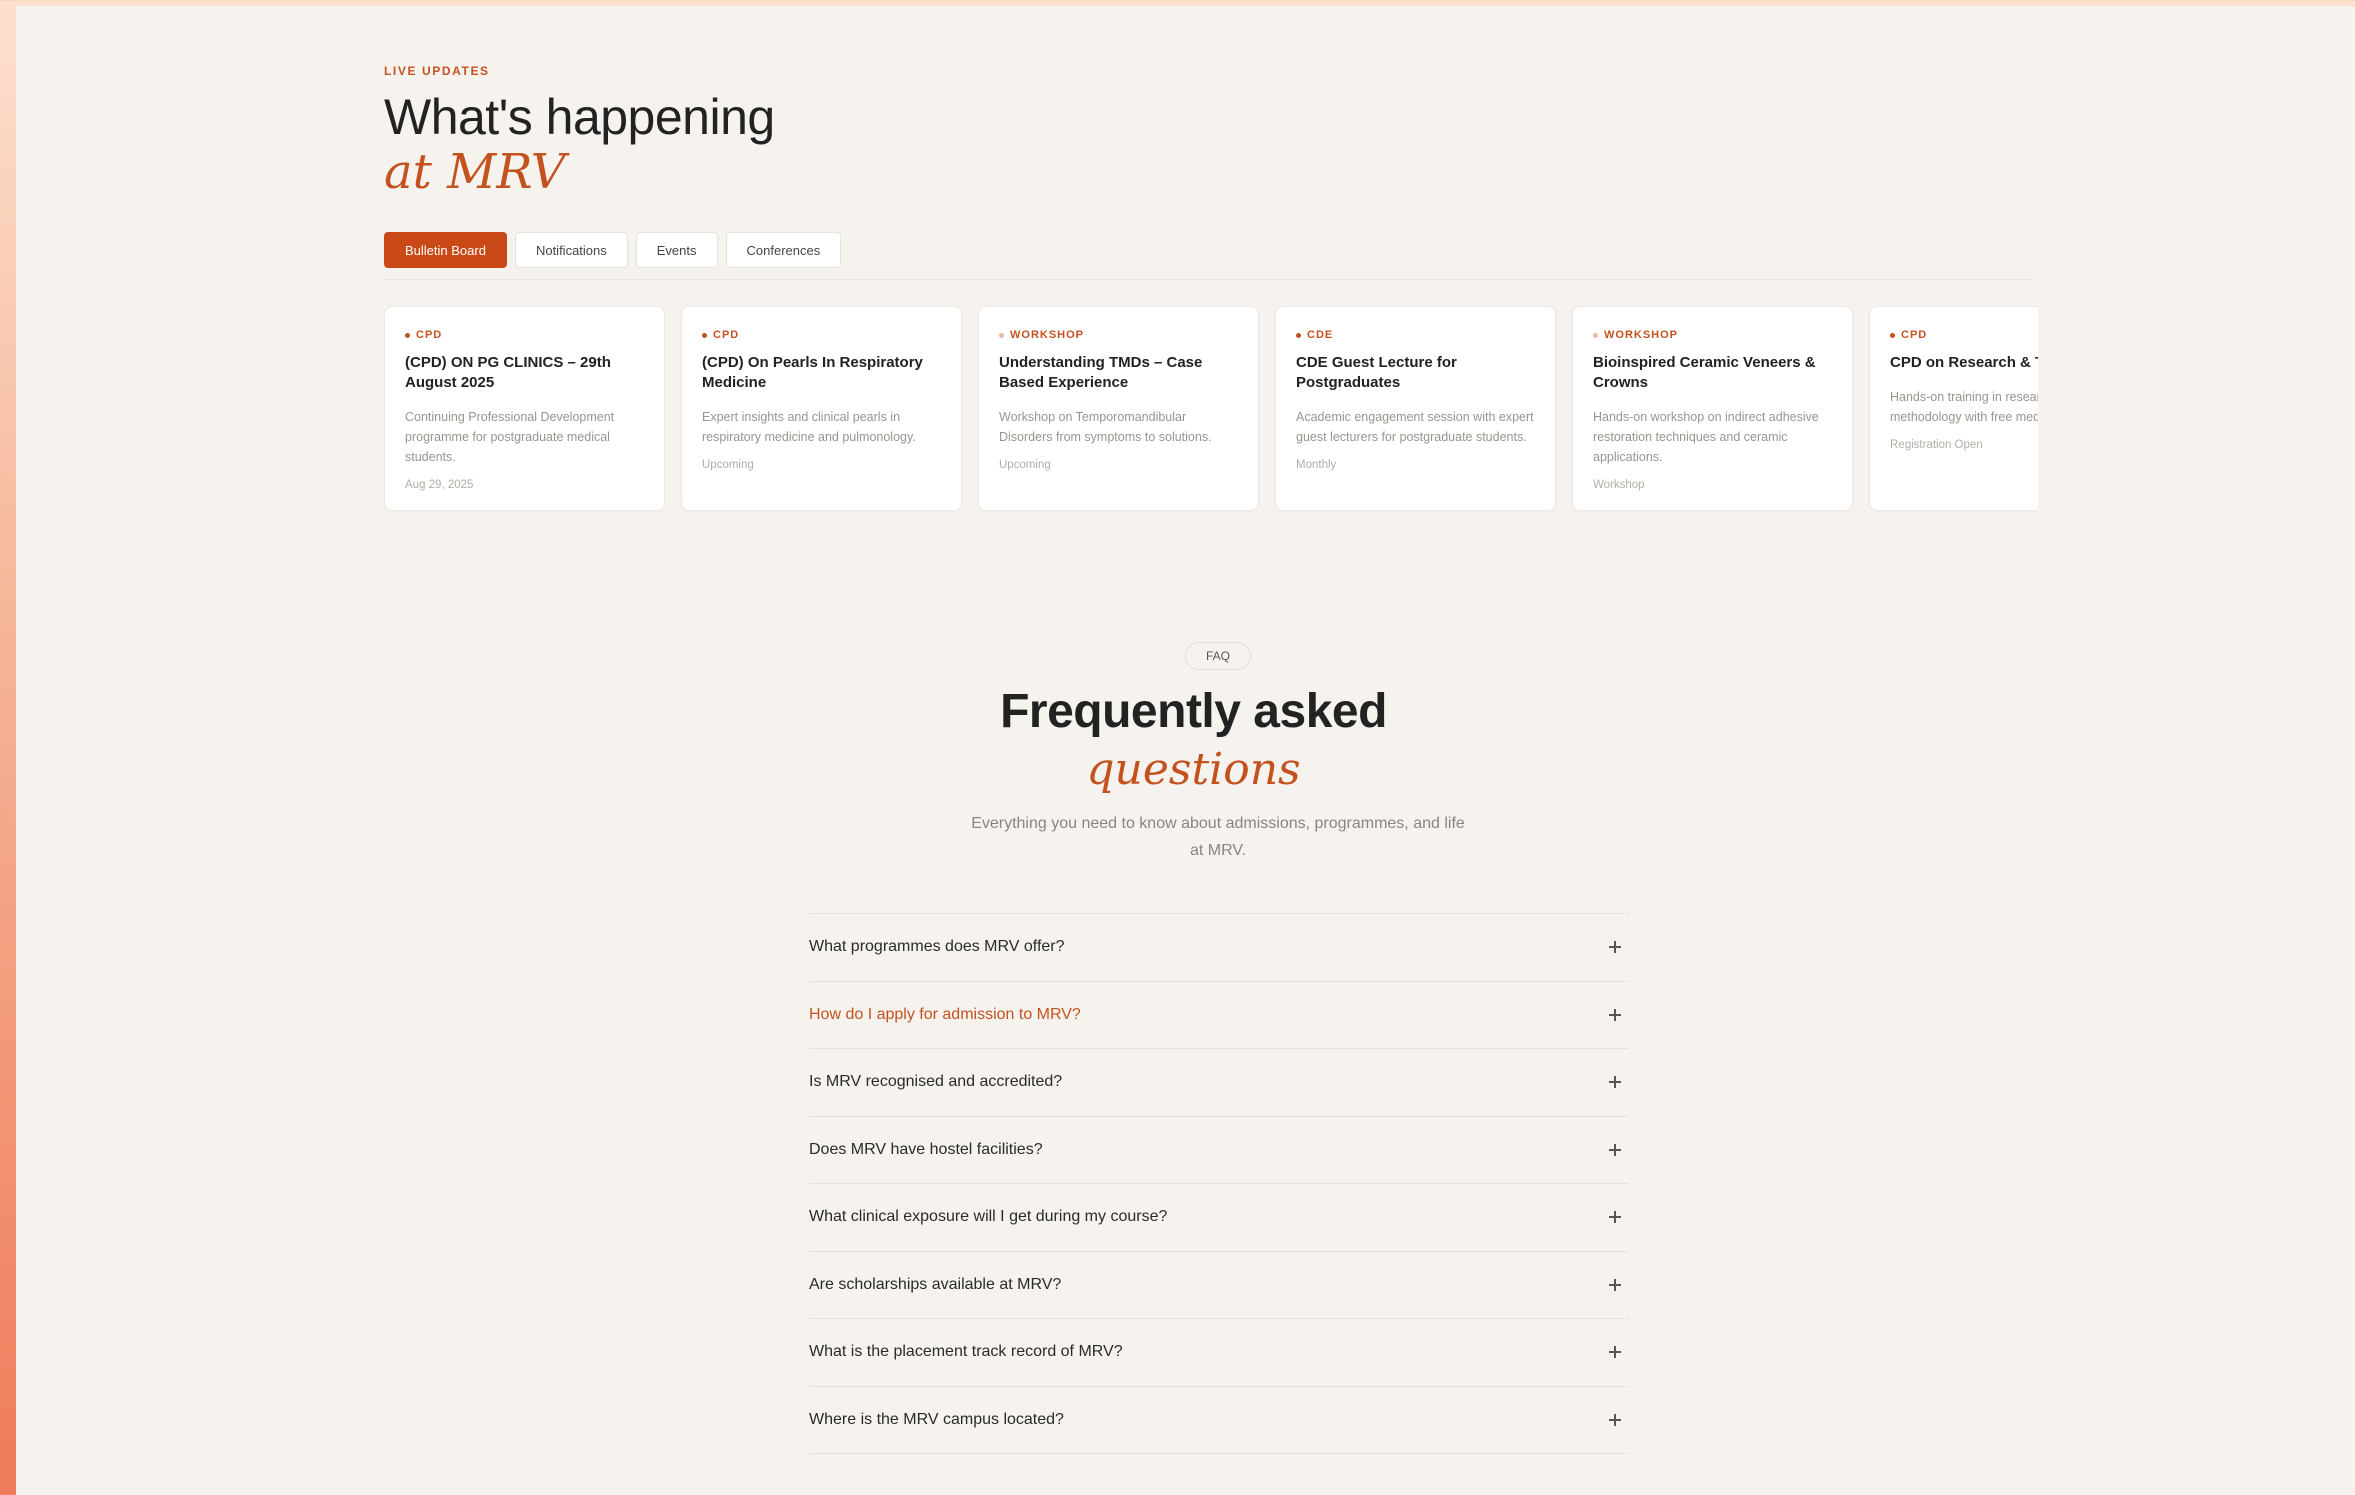 Image resolution: width=2355 pixels, height=1495 pixels. What do you see at coordinates (437, 71) in the screenshot?
I see `section-eyebrow: LIVE UPDATES` at bounding box center [437, 71].